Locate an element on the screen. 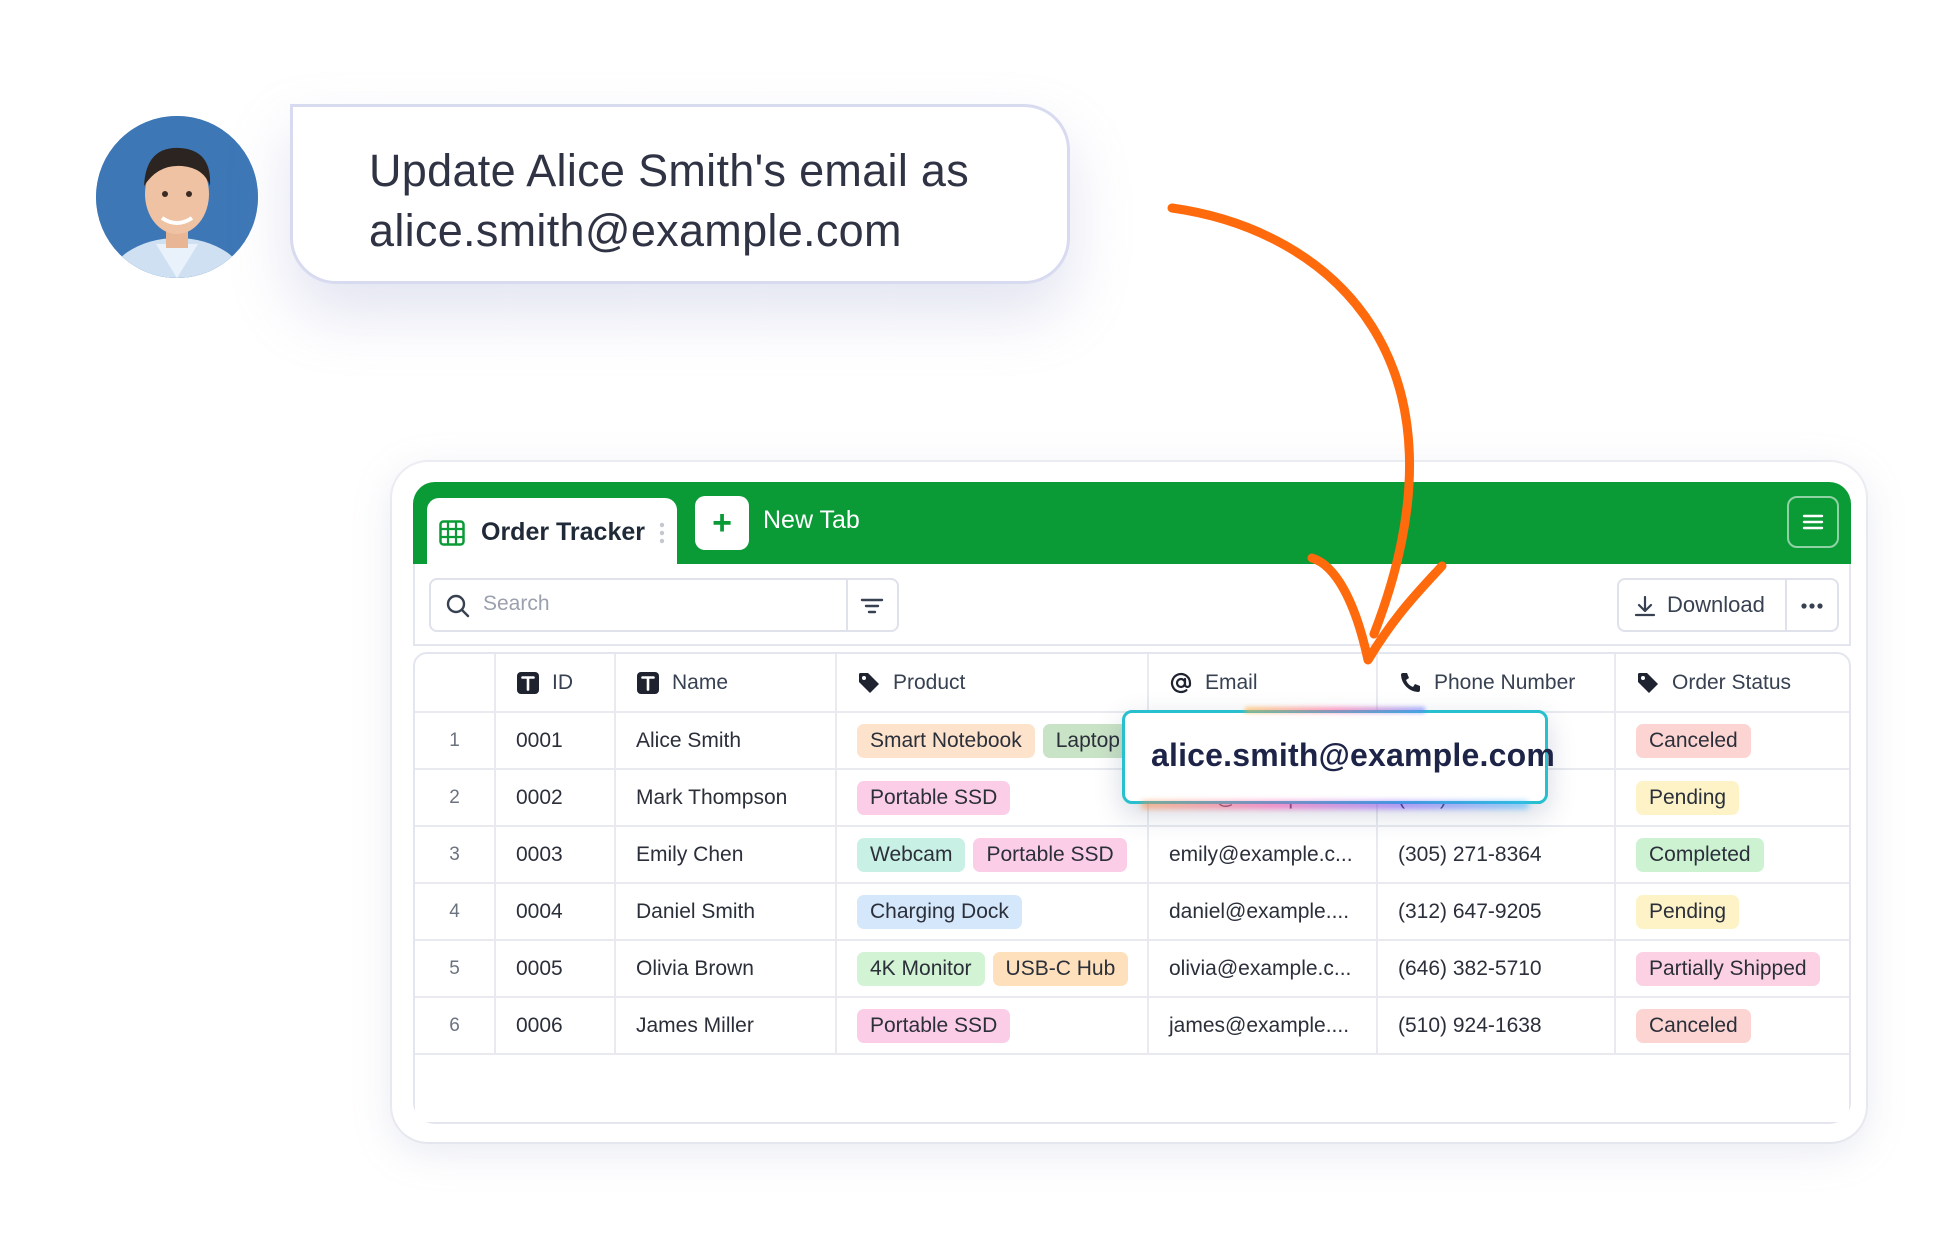 The image size is (1944, 1256). cell-phone: (646) 382-5710 is located at coordinates (1496, 969).